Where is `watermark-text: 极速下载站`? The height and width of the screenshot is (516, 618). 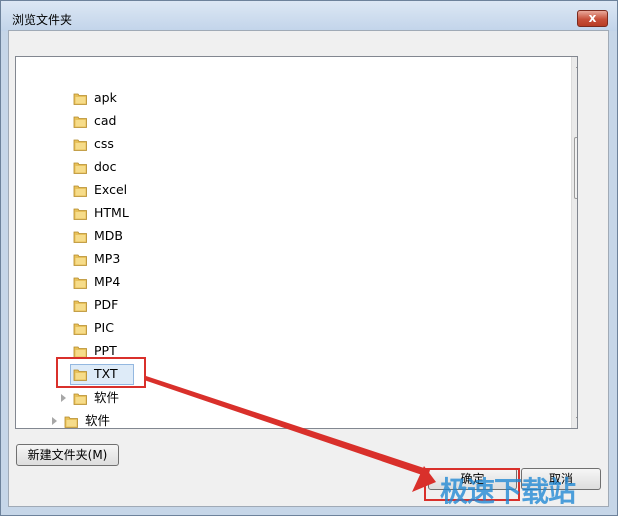 watermark-text: 极速下载站 is located at coordinates (508, 491).